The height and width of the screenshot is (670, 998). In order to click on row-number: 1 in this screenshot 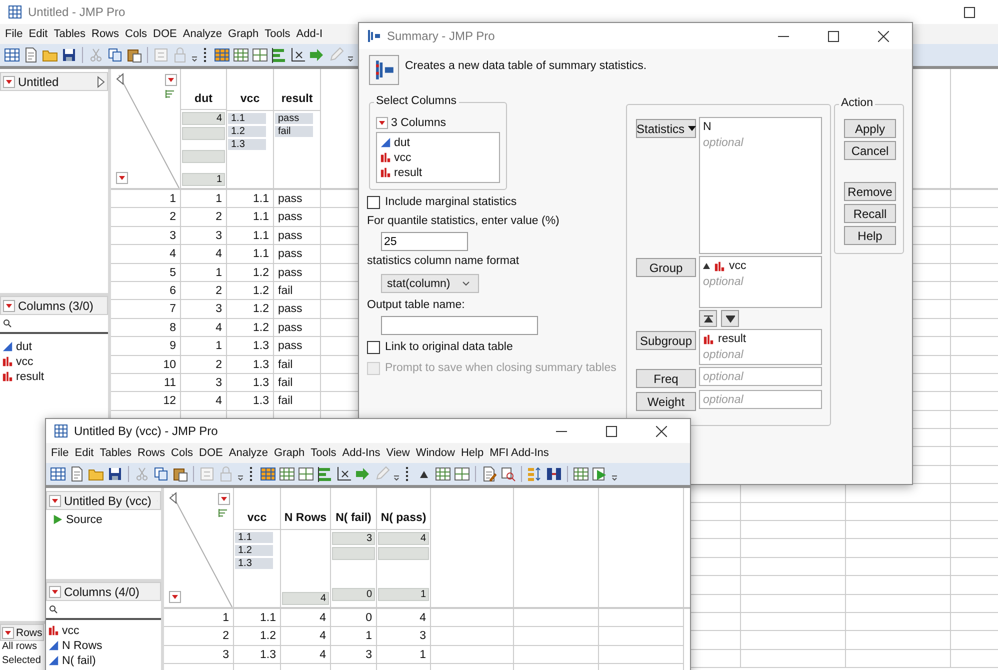, I will do `click(146, 199)`.